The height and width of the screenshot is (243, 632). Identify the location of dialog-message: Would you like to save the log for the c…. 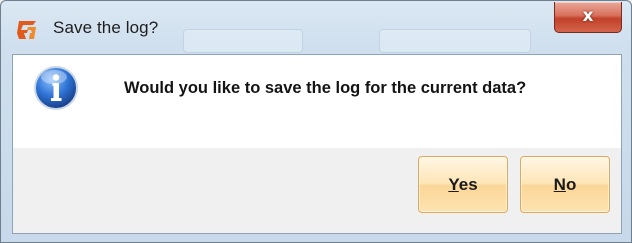
(325, 88).